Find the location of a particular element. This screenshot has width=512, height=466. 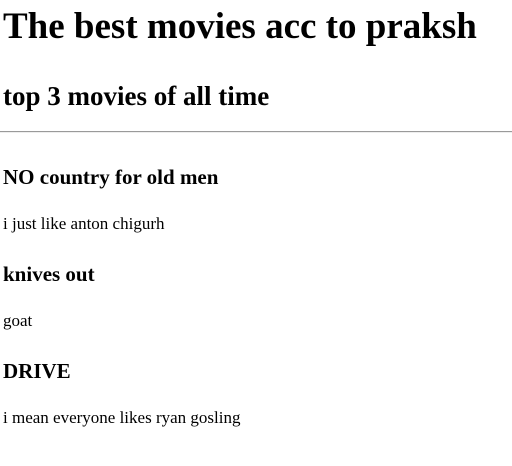

movie-title: NO country for old men is located at coordinates (111, 177).